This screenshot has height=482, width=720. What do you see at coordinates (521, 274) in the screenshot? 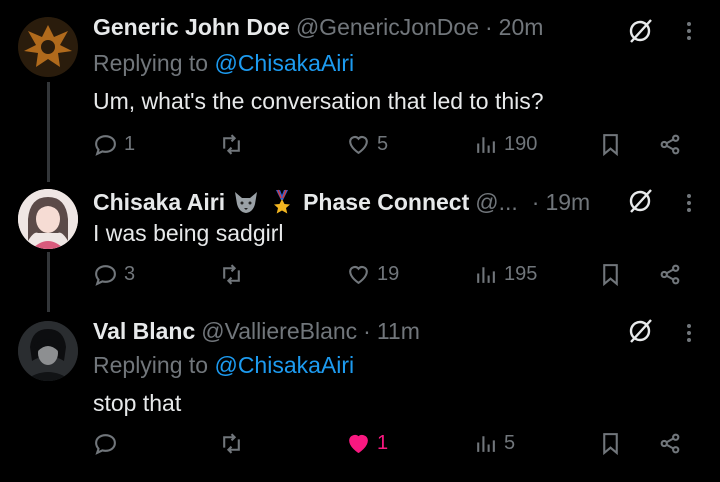
I see `views-count: 195` at bounding box center [521, 274].